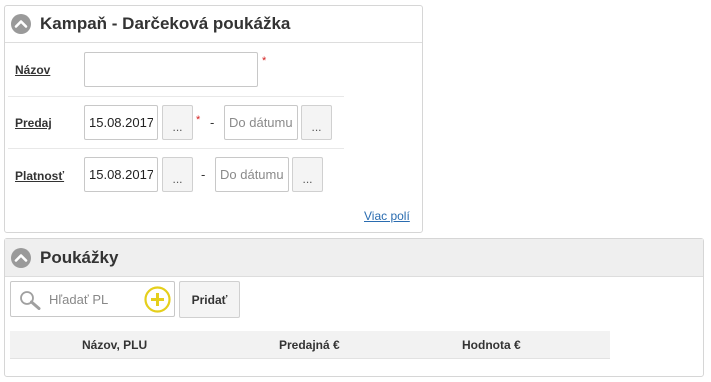 This screenshot has height=382, width=711. I want to click on column-header-value: Hodnota €, so click(491, 345).